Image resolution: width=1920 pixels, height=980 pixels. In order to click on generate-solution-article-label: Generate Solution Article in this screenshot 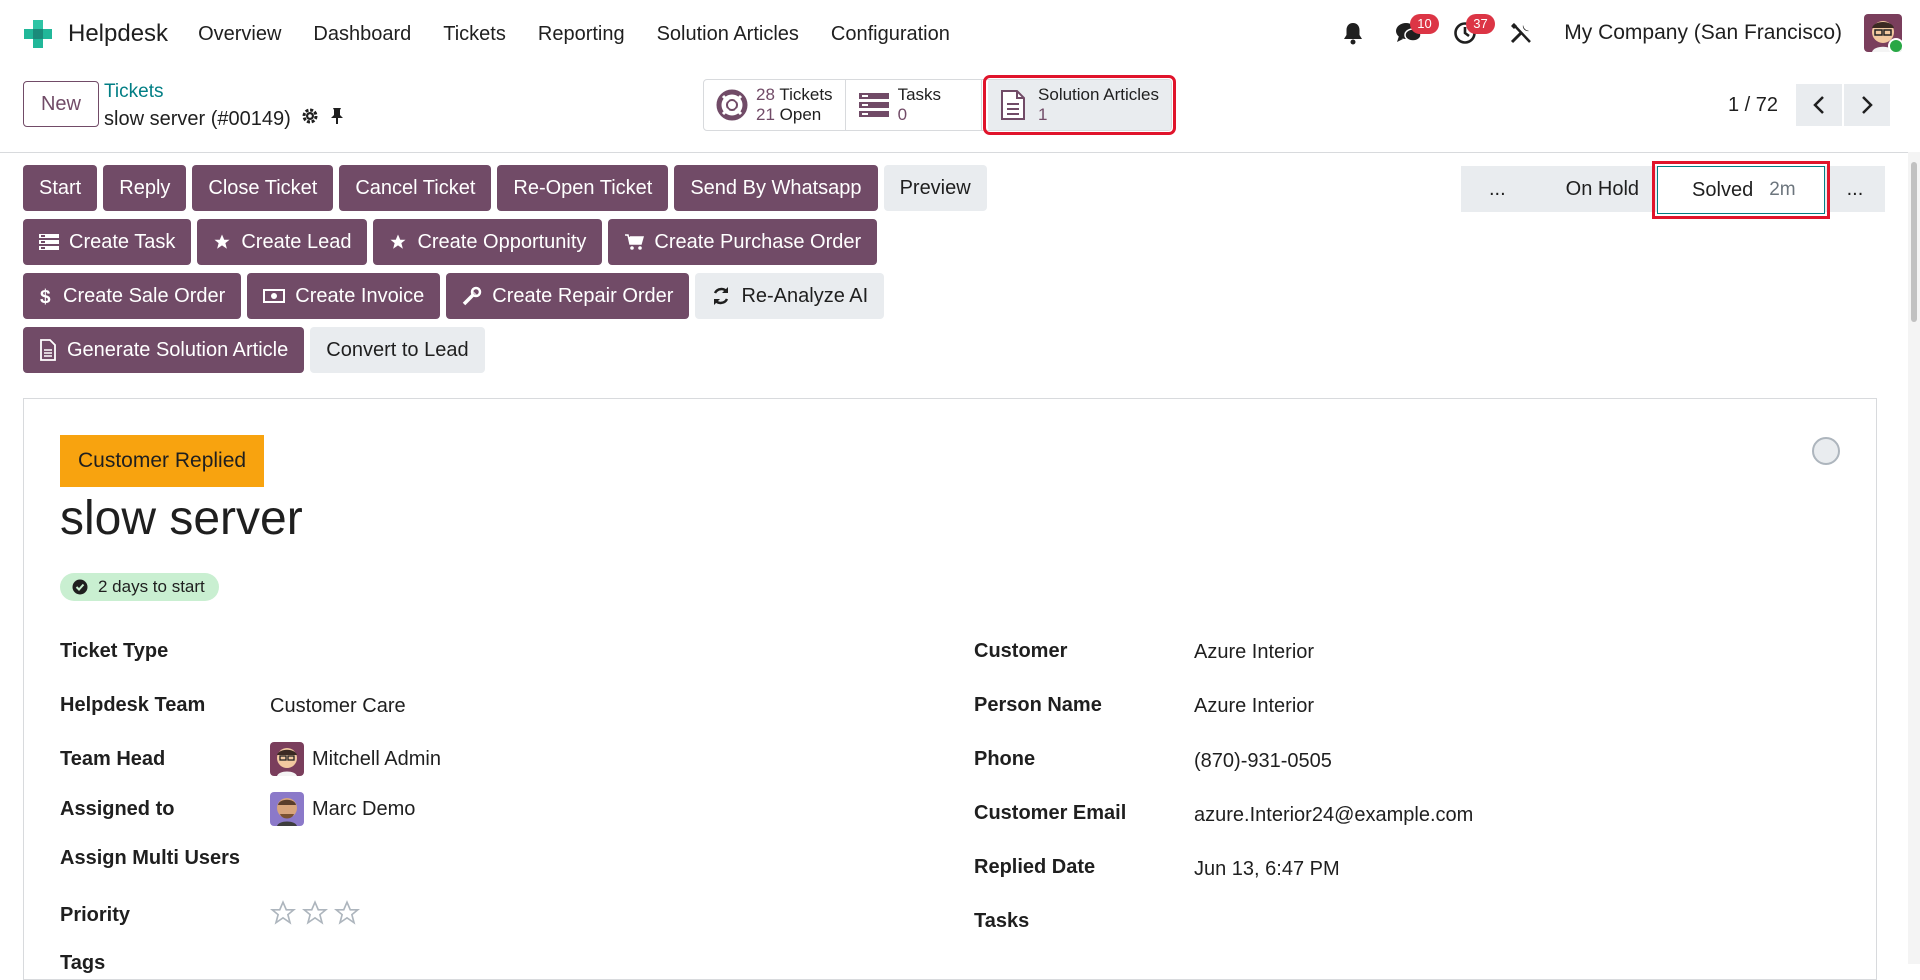, I will do `click(178, 349)`.